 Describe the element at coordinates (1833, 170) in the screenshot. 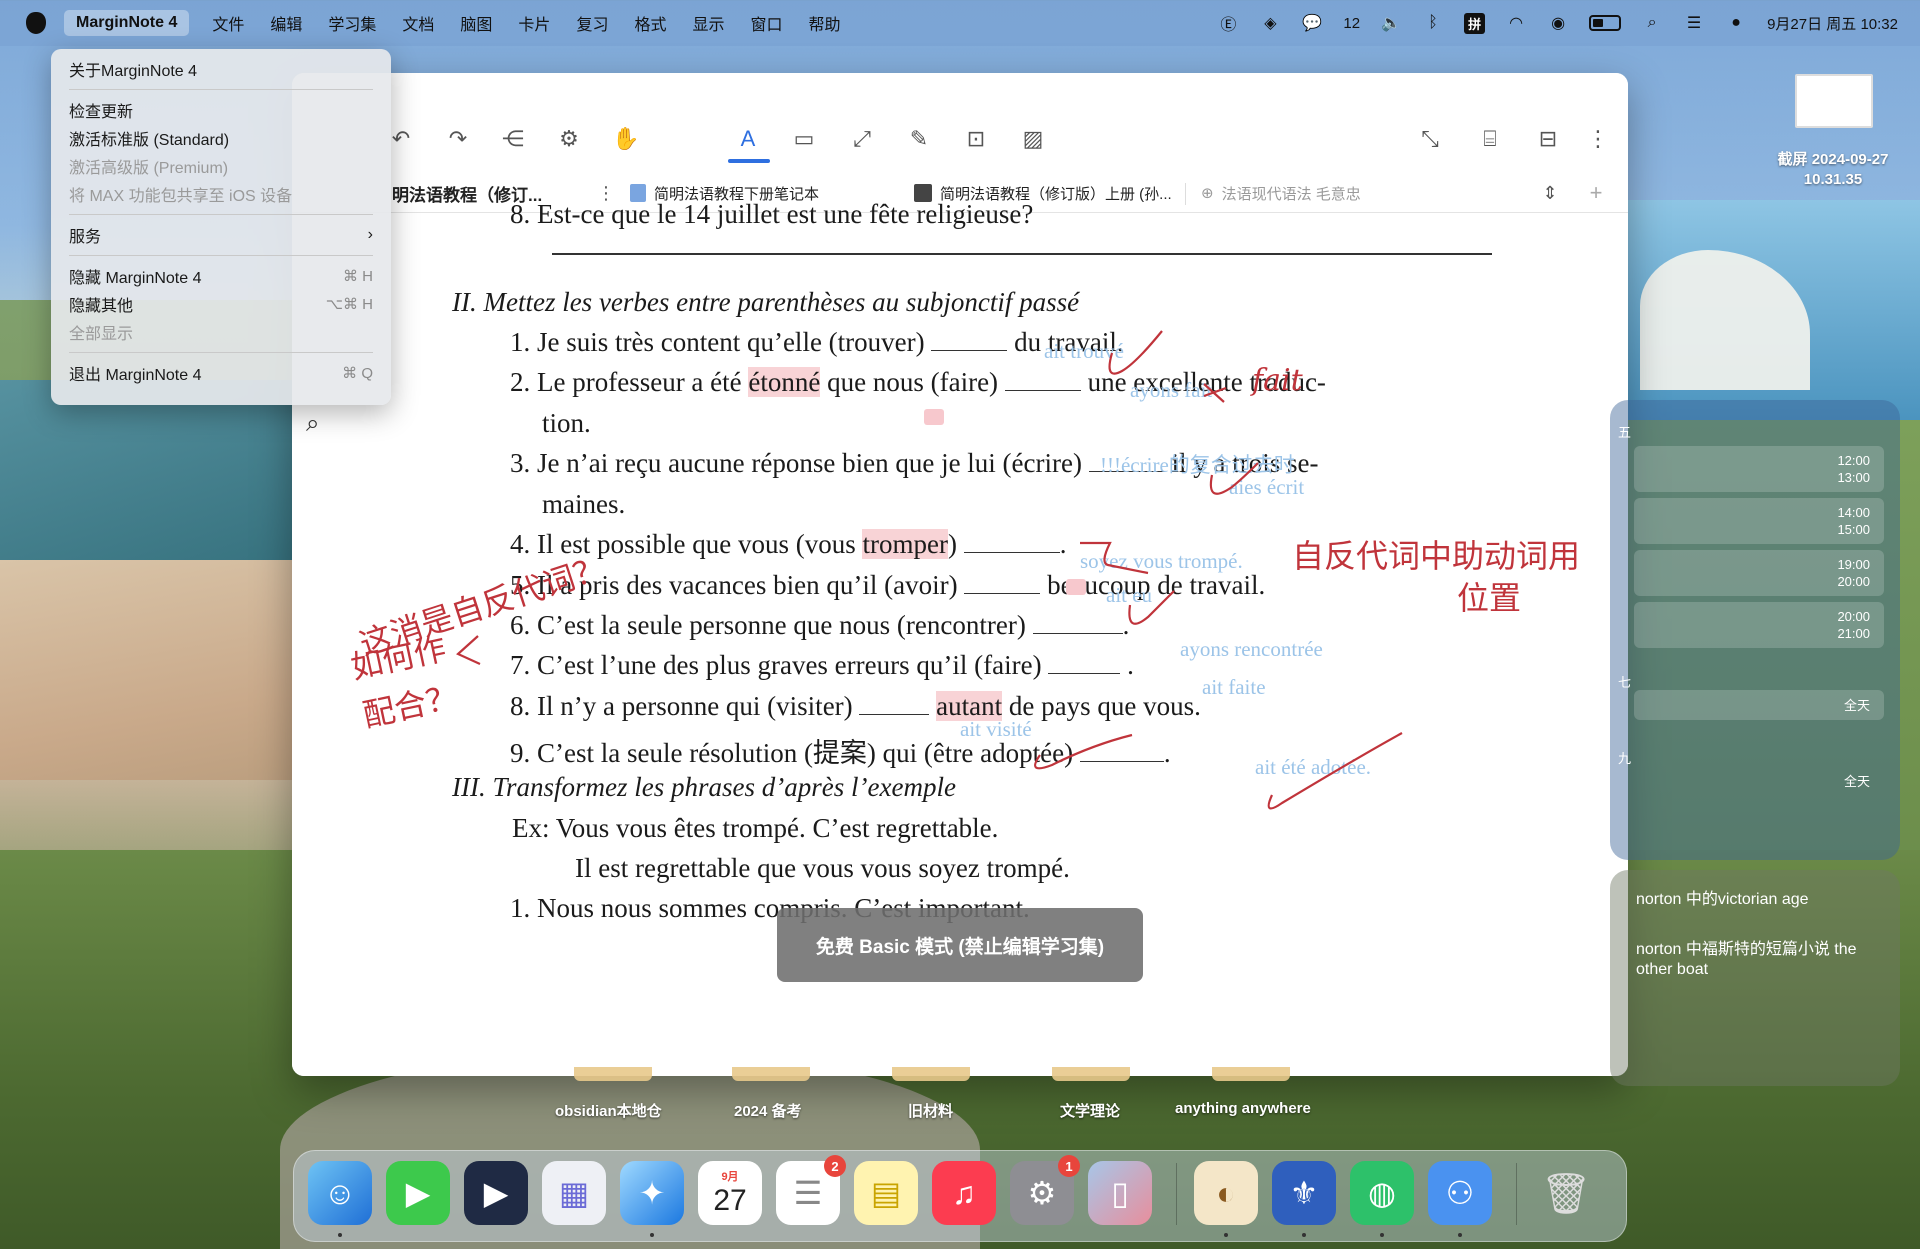

I see `screenshot-file-label: 截屏 2024-09-27 10.31.35` at that location.